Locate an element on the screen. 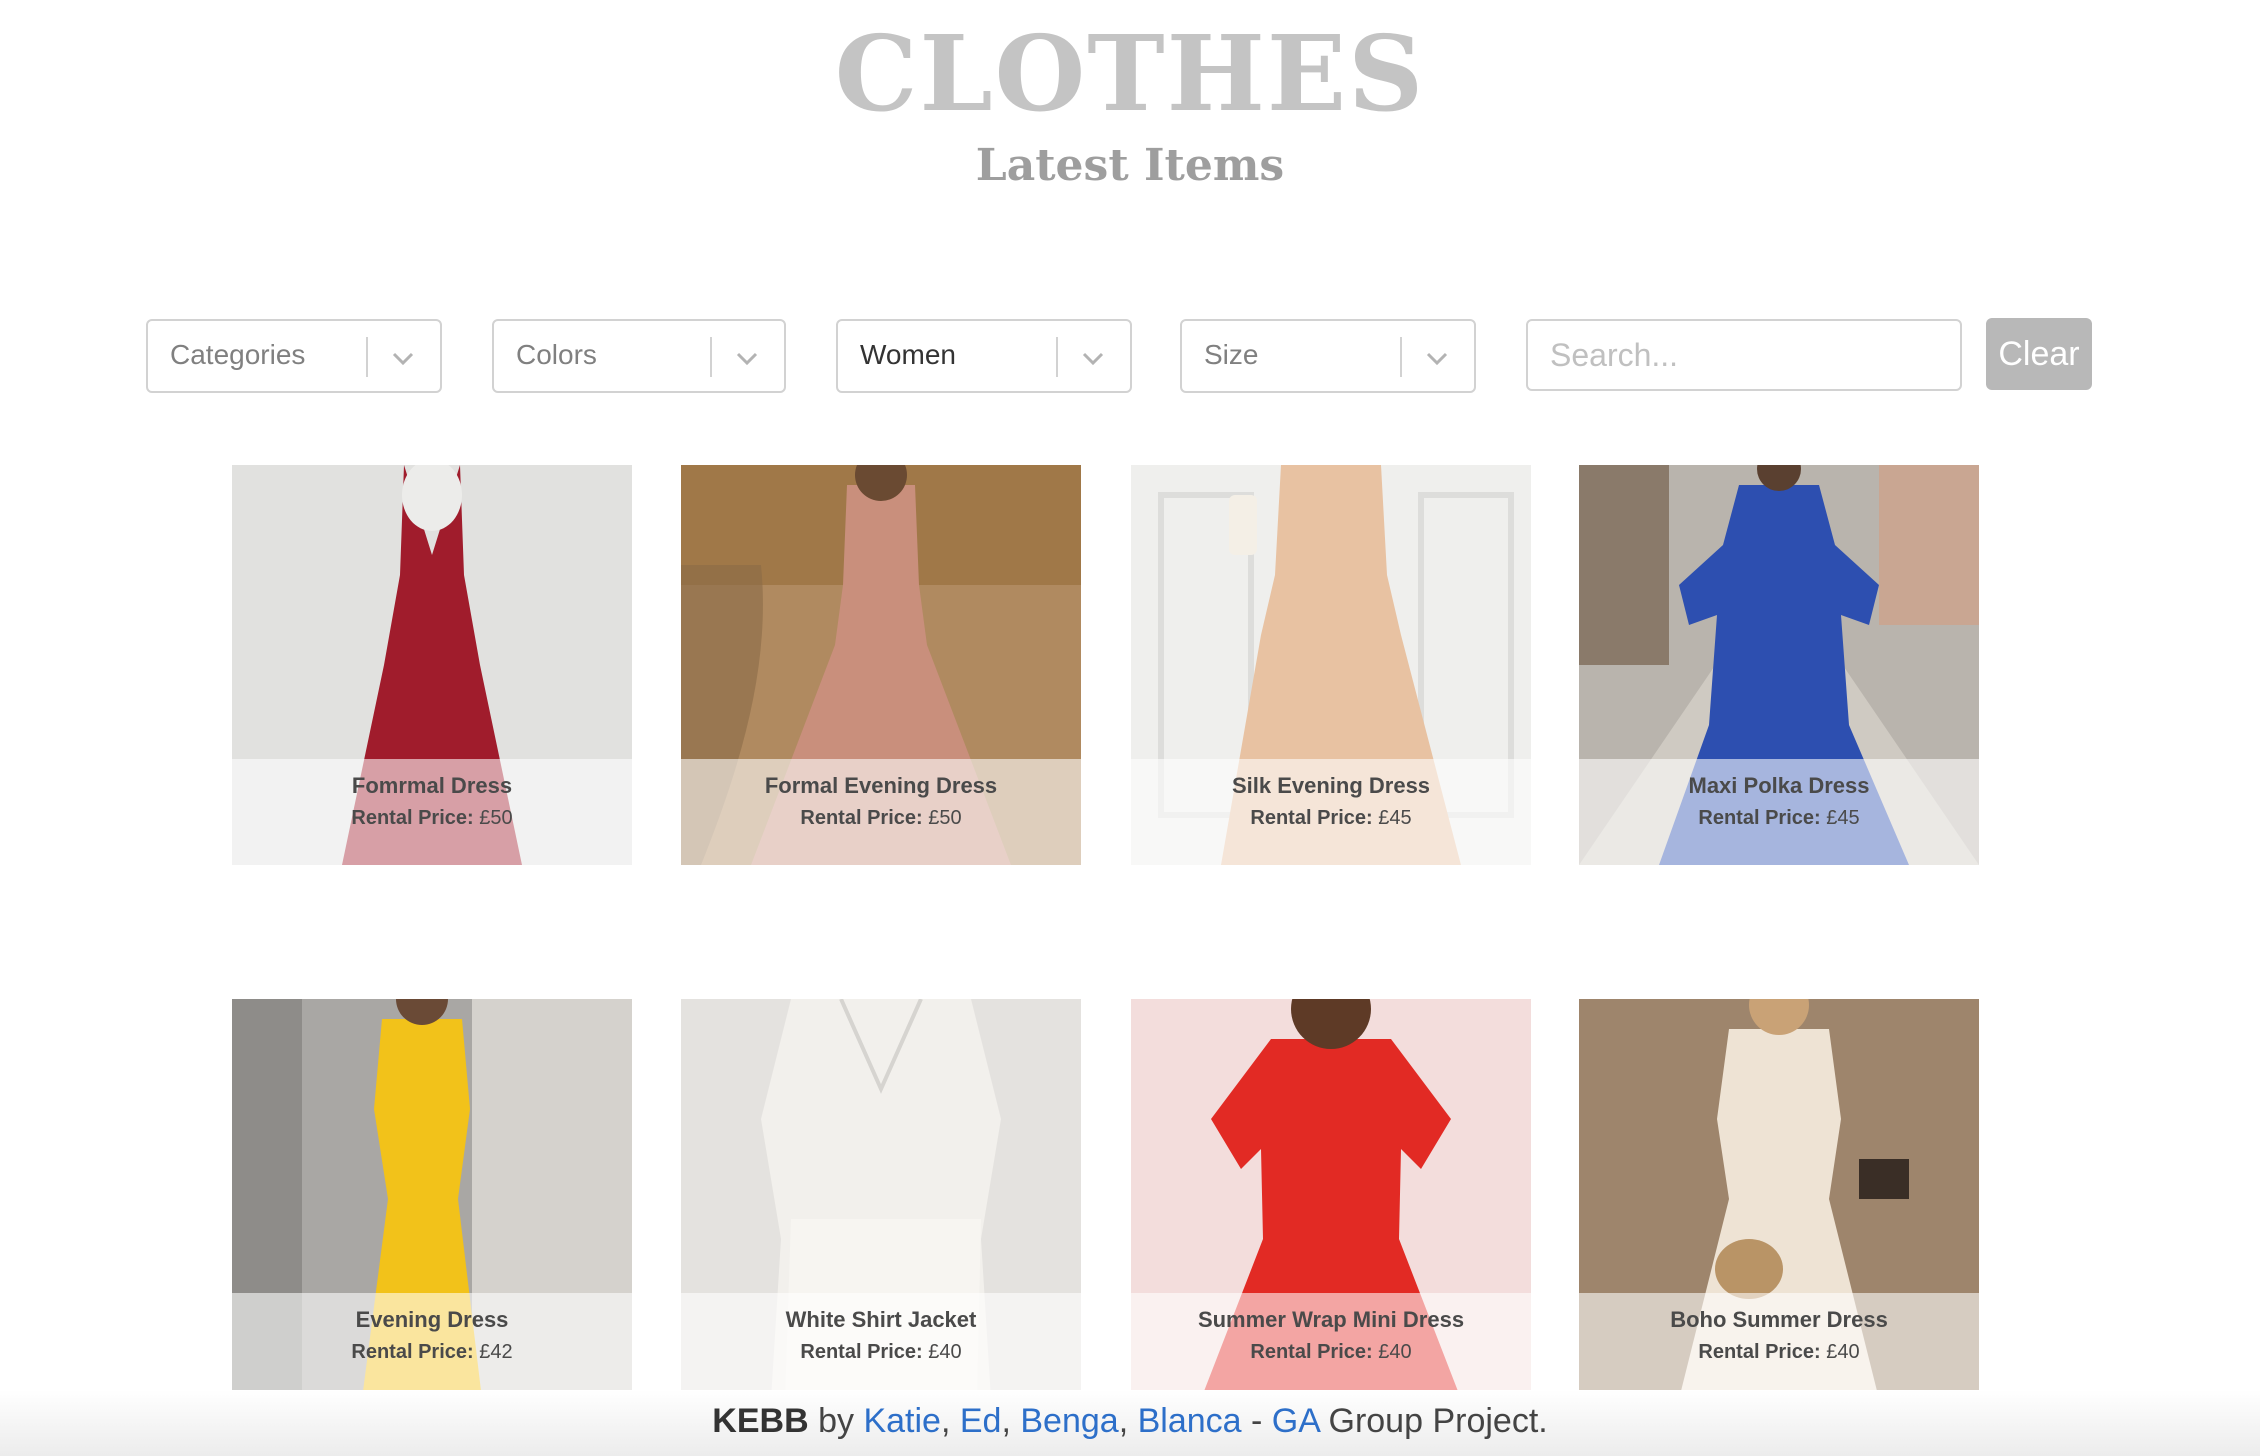 Image resolution: width=2260 pixels, height=1456 pixels. product-name: Formal Evening Dress is located at coordinates (881, 785).